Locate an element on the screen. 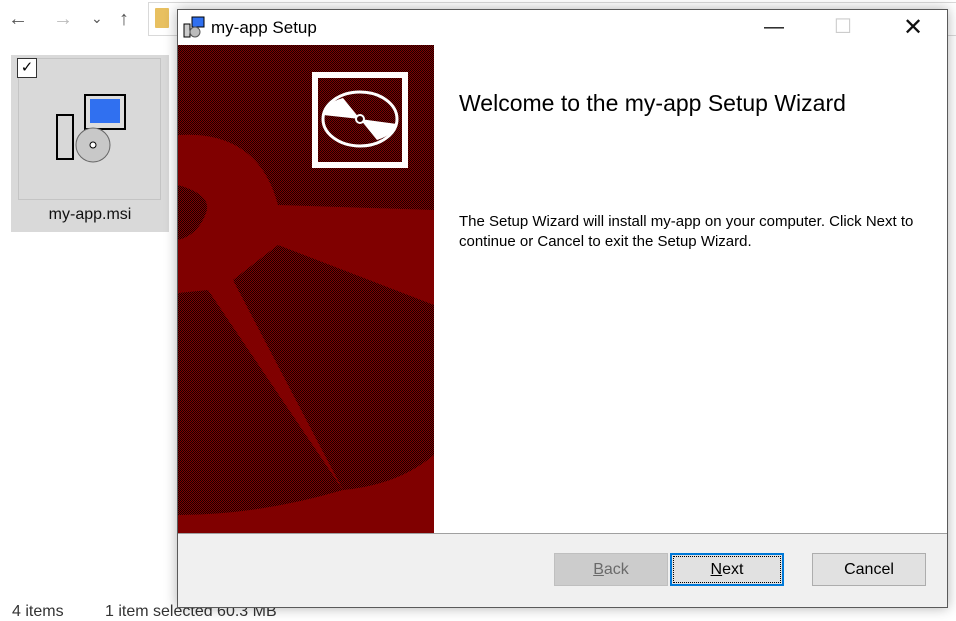 Image resolution: width=956 pixels, height=621 pixels. folder-icon is located at coordinates (162, 18).